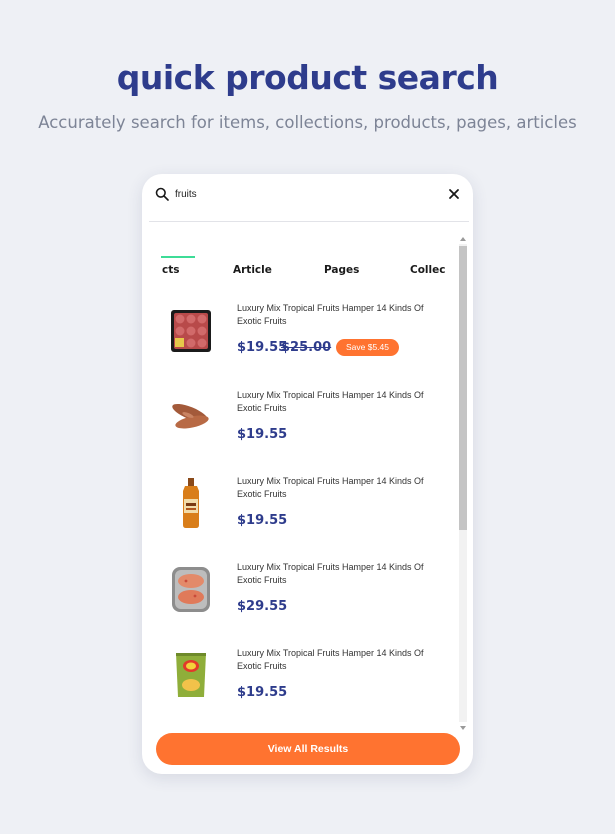 This screenshot has height=834, width=615. Describe the element at coordinates (309, 221) in the screenshot. I see `search-divider` at that location.